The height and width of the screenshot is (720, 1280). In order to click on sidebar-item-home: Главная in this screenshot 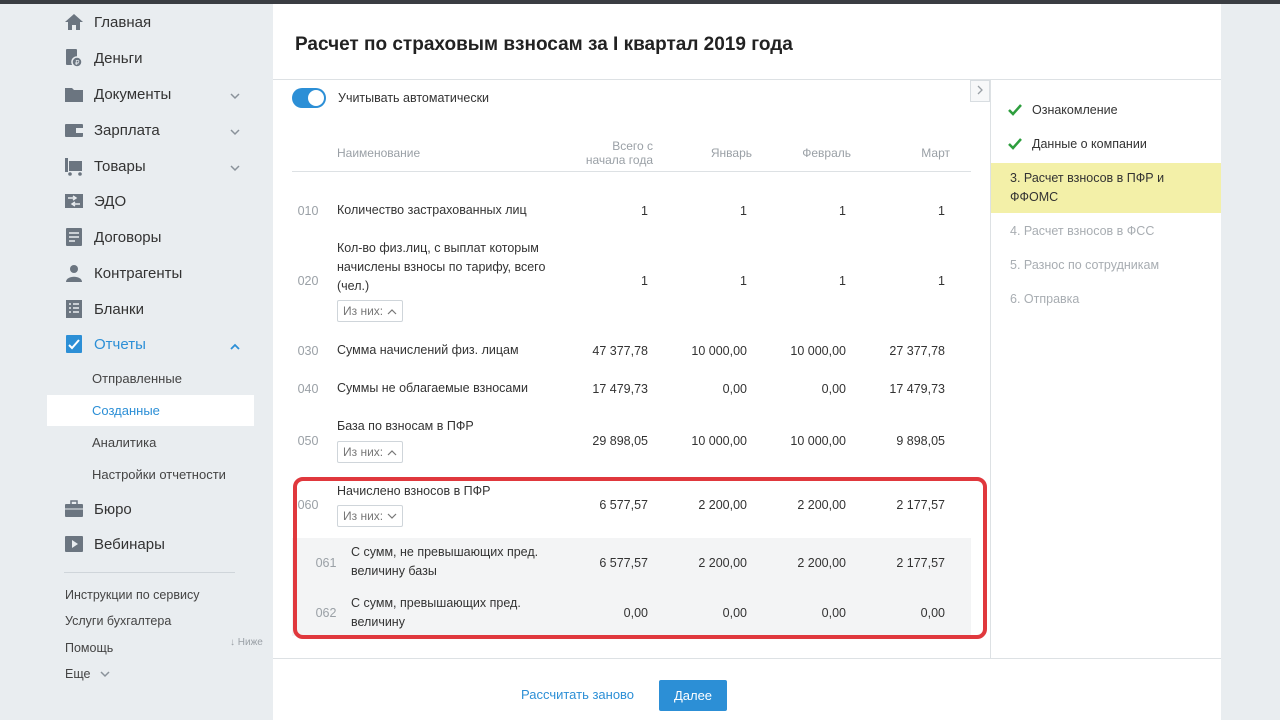, I will do `click(159, 22)`.